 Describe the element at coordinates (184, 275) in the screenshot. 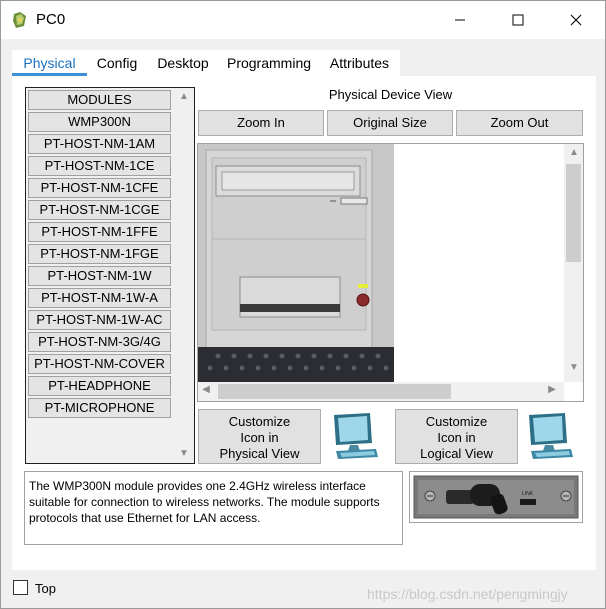

I see `module-list-scrollbar: ▲ ▼` at that location.